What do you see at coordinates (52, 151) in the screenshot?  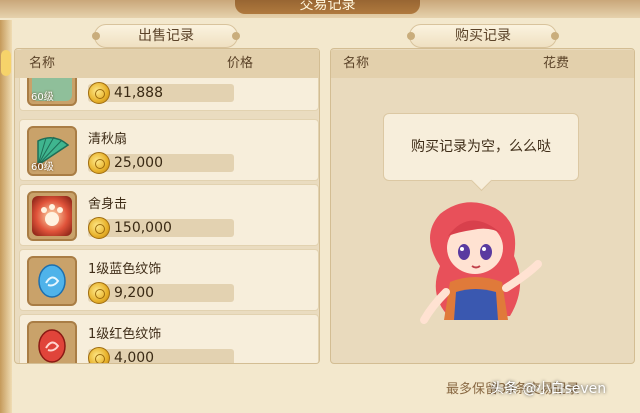 I see `item-icon-frame: 60级` at bounding box center [52, 151].